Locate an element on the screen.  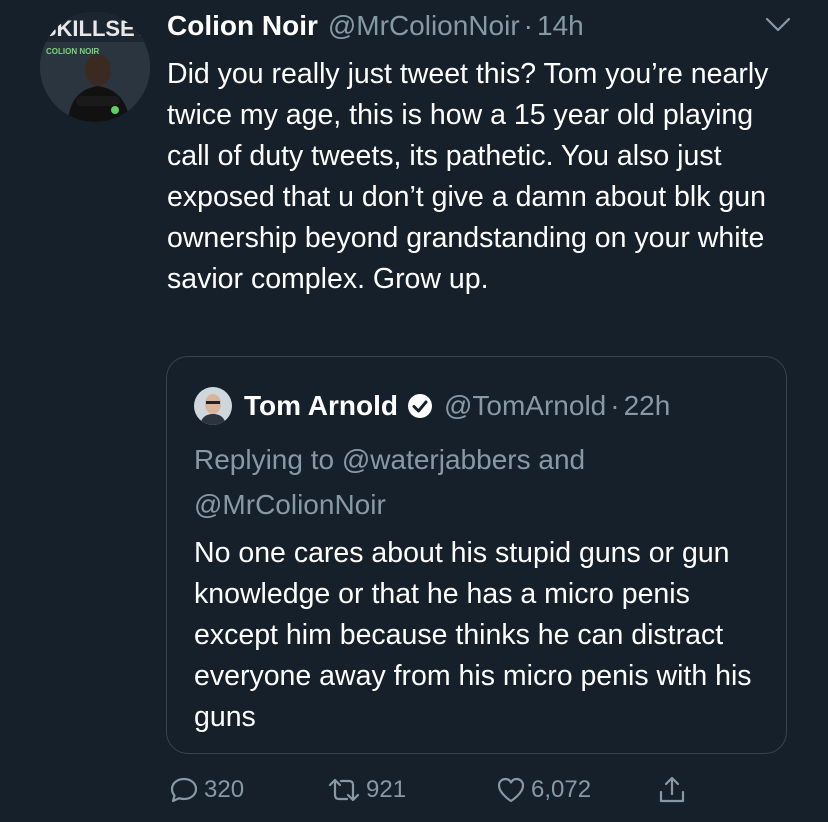
reply-button: 320 is located at coordinates (206, 790).